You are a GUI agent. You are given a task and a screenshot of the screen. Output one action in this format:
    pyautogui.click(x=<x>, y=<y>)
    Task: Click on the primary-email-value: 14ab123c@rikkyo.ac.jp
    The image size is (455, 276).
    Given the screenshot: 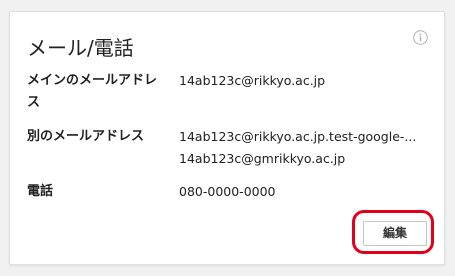 What is the action you would take?
    pyautogui.click(x=252, y=80)
    